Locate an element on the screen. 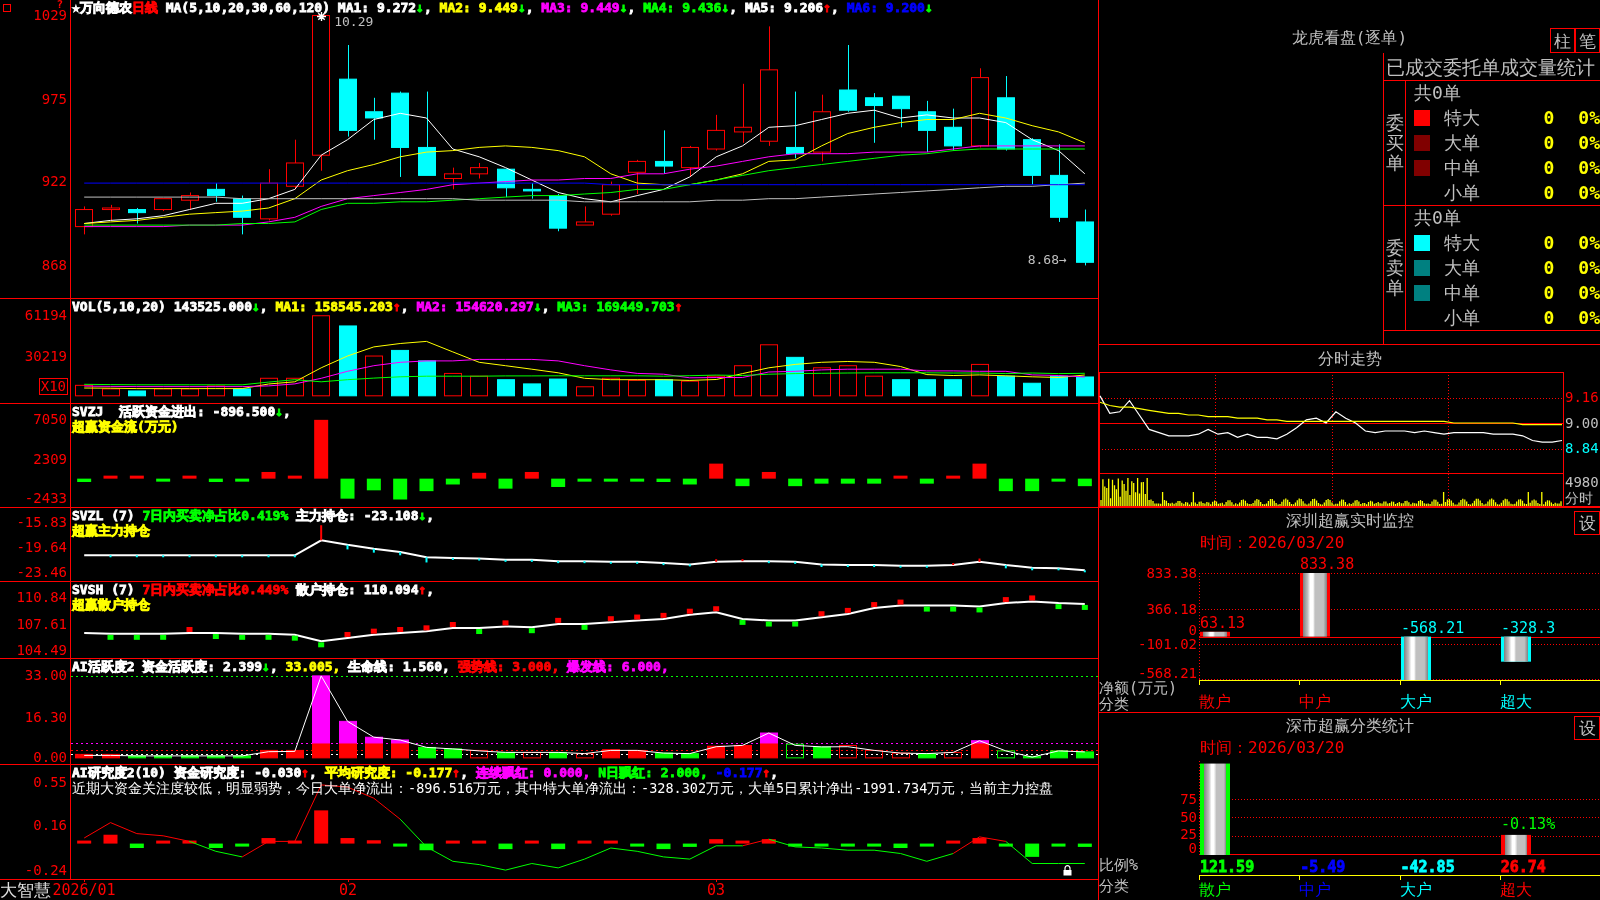  legend-text: 平均研究度: -0.177 is located at coordinates (388, 772).